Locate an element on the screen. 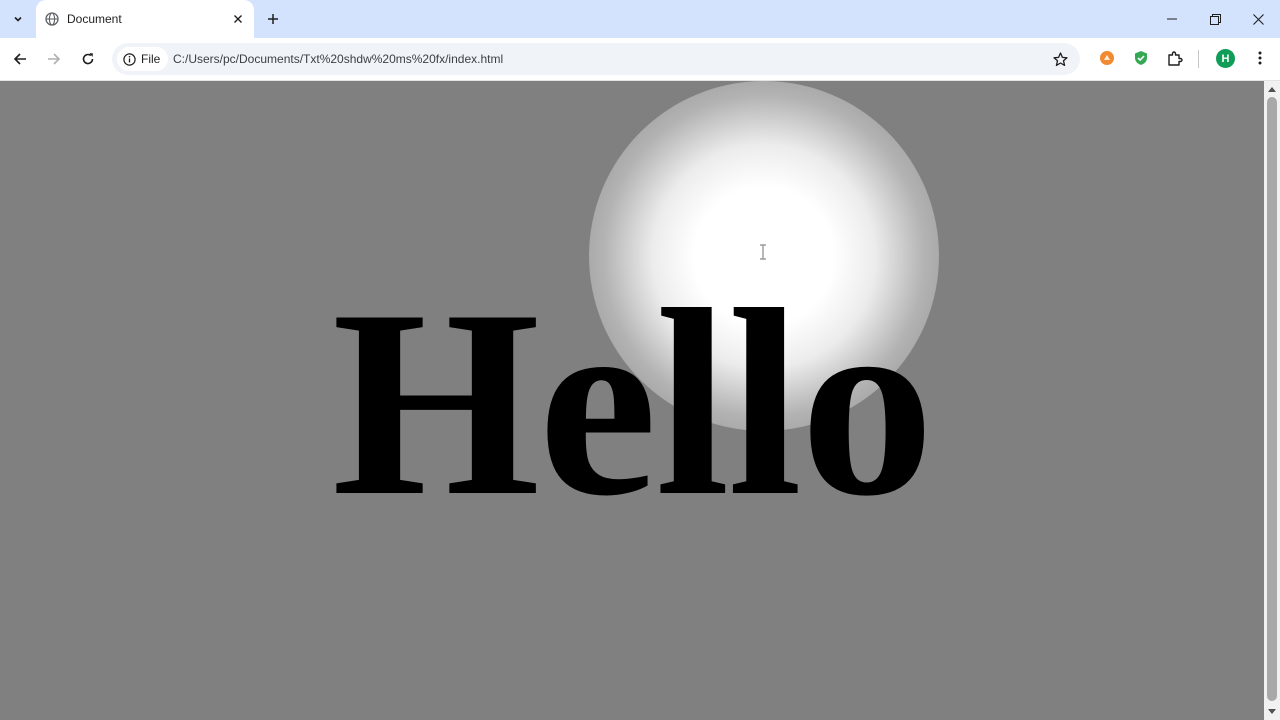 The width and height of the screenshot is (1280, 720). profile-avatar: H is located at coordinates (1225, 58).